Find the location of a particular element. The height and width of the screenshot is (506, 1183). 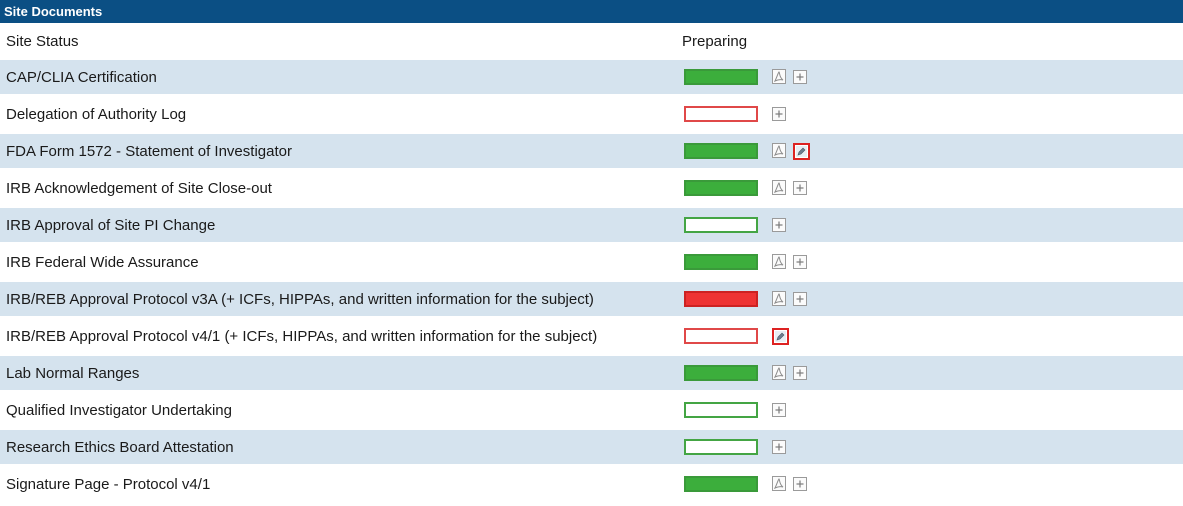

document-row: CAP/CLIA Certification is located at coordinates (591, 77).